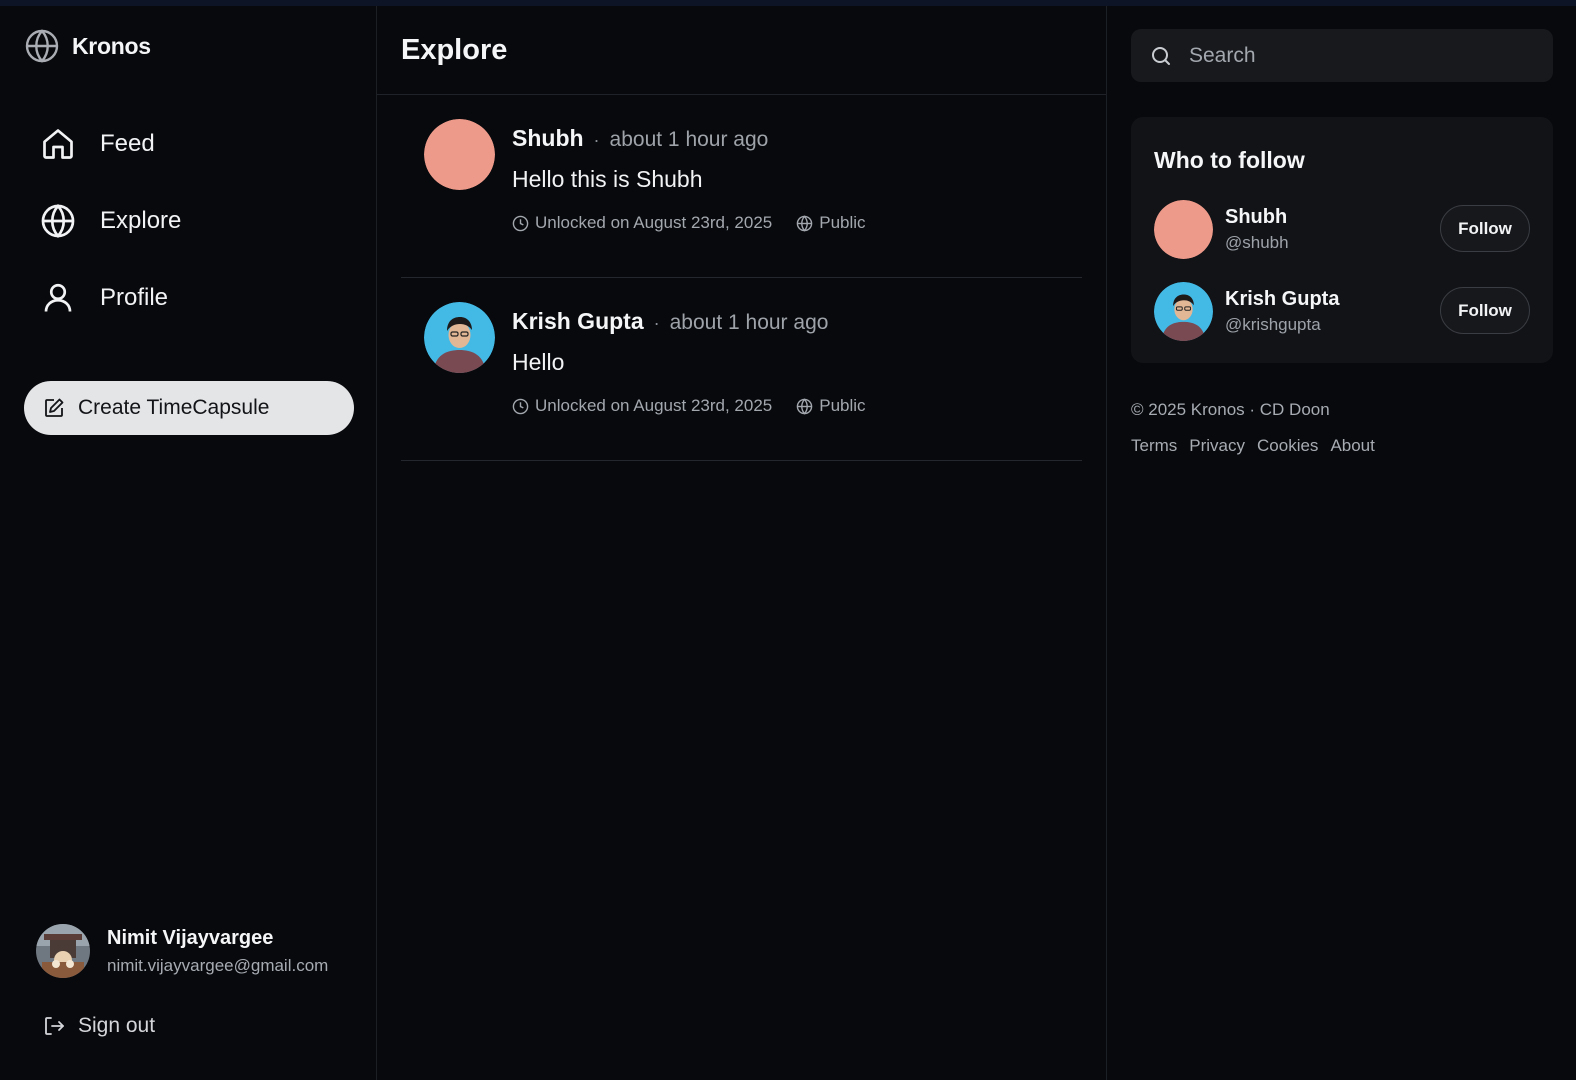 The width and height of the screenshot is (1576, 1080). I want to click on post-header: Shubh · about 1 hour ago, so click(640, 138).